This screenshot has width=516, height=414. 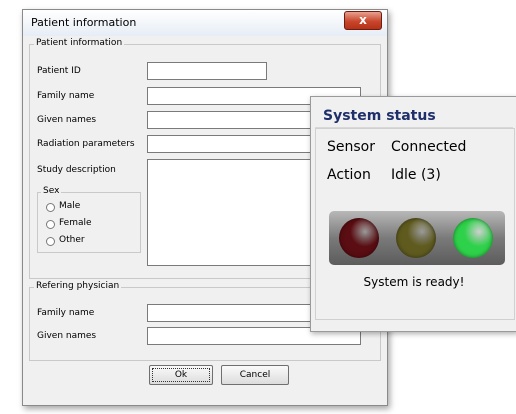 What do you see at coordinates (59, 71) in the screenshot?
I see `patient-id-label: Patient ID` at bounding box center [59, 71].